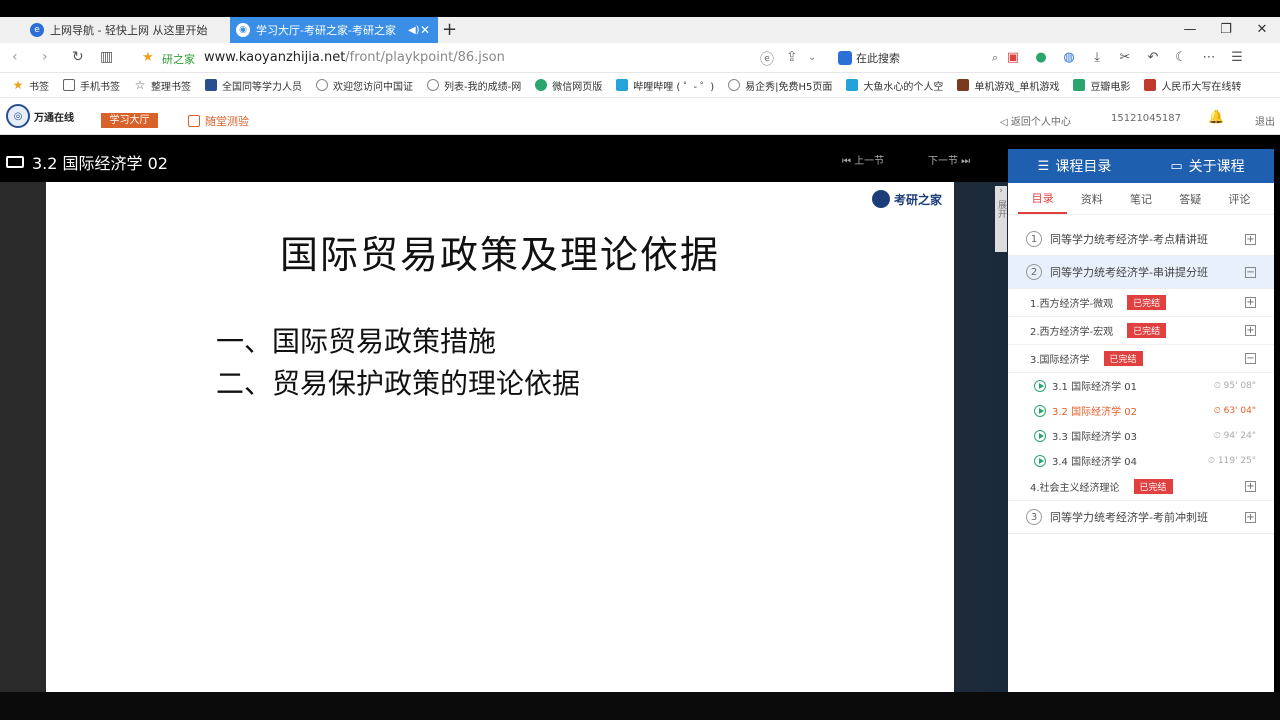 Image resolution: width=1280 pixels, height=720 pixels. Describe the element at coordinates (1234, 410) in the screenshot. I see `lesson-duration: ⏲ 63' 04"` at that location.